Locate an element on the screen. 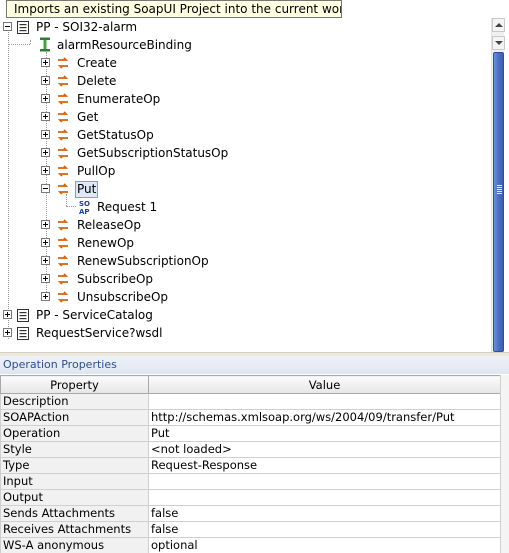  tree-item-operation: Delete is located at coordinates (240, 81).